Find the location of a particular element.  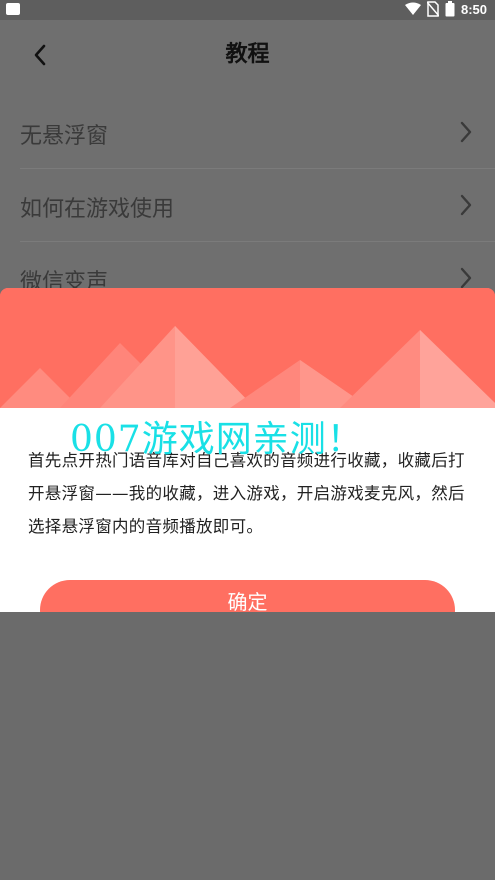

menu-item-use-in-game: 如何在游戏使用 is located at coordinates (257, 205).